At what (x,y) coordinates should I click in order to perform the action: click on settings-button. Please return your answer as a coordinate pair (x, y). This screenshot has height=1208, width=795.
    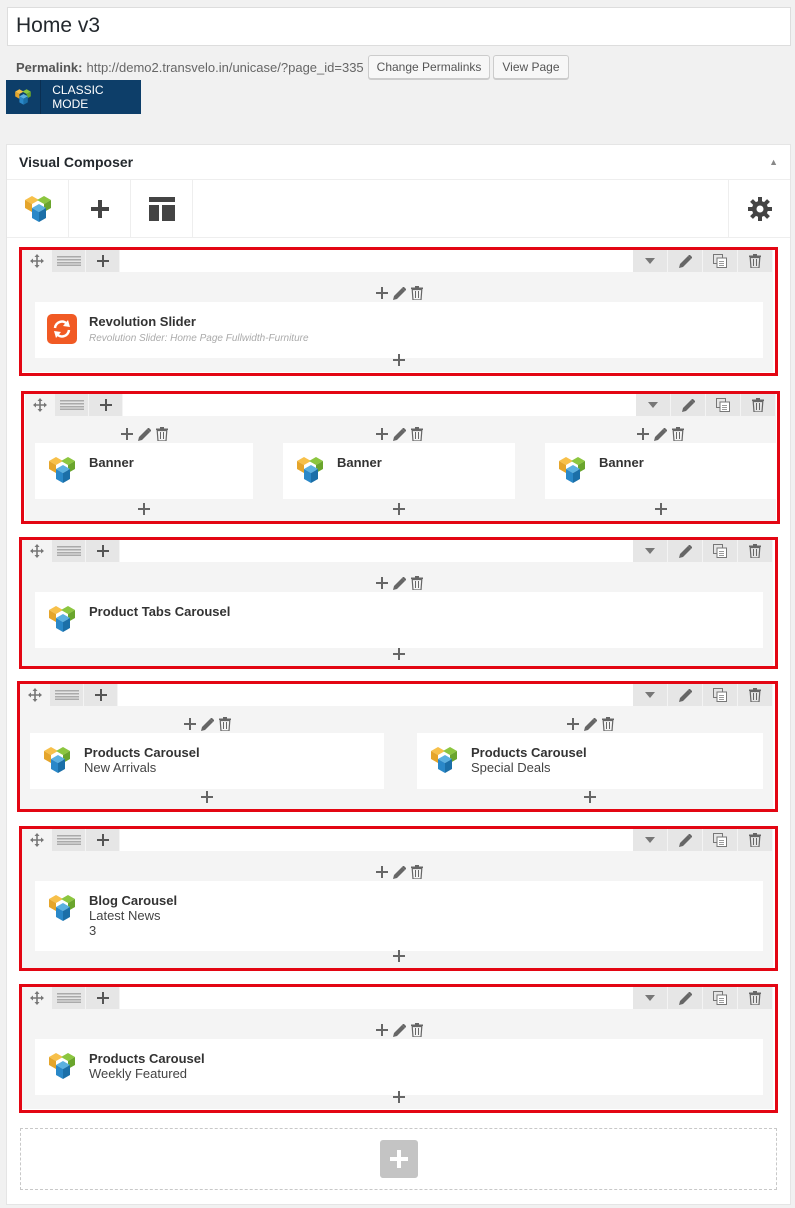
    Looking at the image, I should click on (759, 208).